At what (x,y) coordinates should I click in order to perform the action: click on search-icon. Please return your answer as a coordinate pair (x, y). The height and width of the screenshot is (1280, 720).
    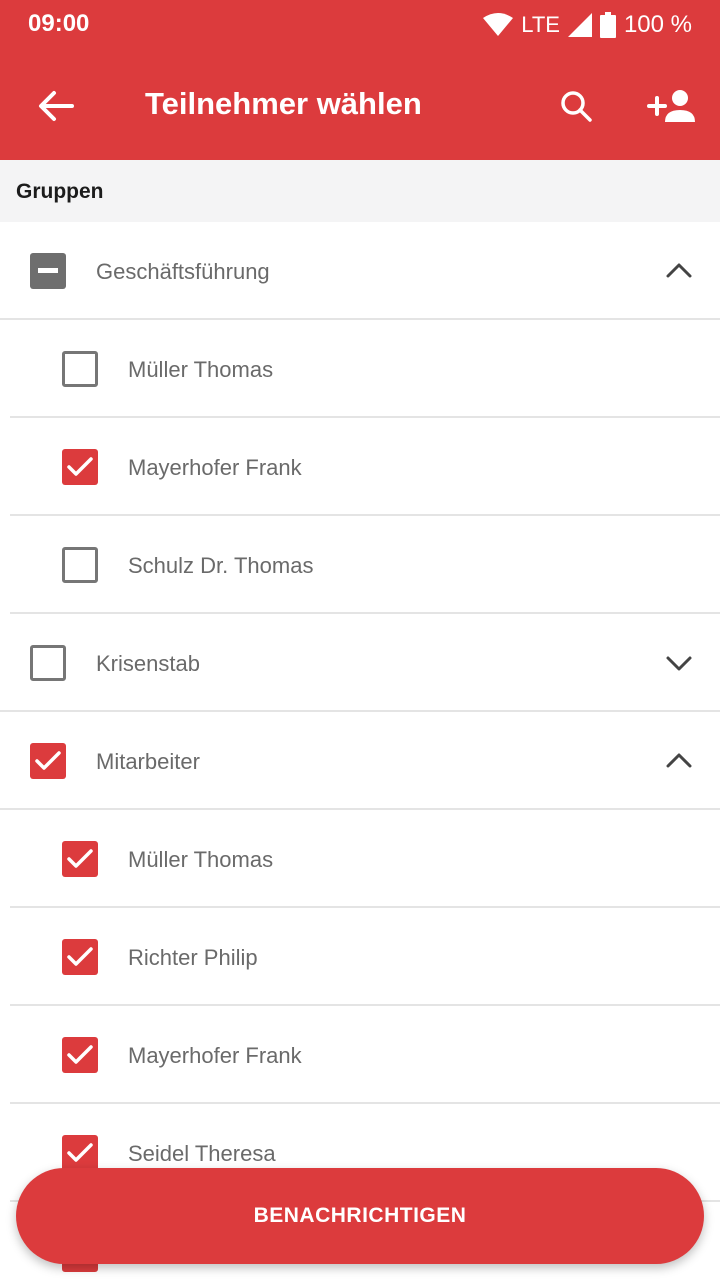
    Looking at the image, I should click on (576, 106).